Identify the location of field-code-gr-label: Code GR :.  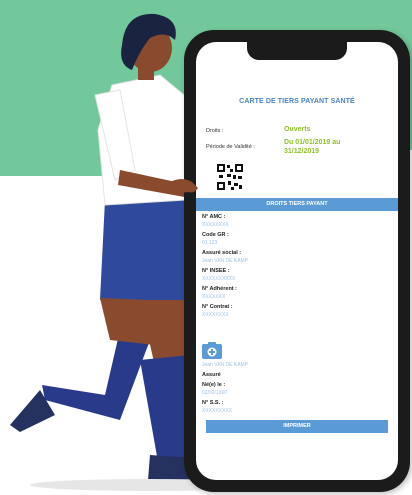
(215, 235).